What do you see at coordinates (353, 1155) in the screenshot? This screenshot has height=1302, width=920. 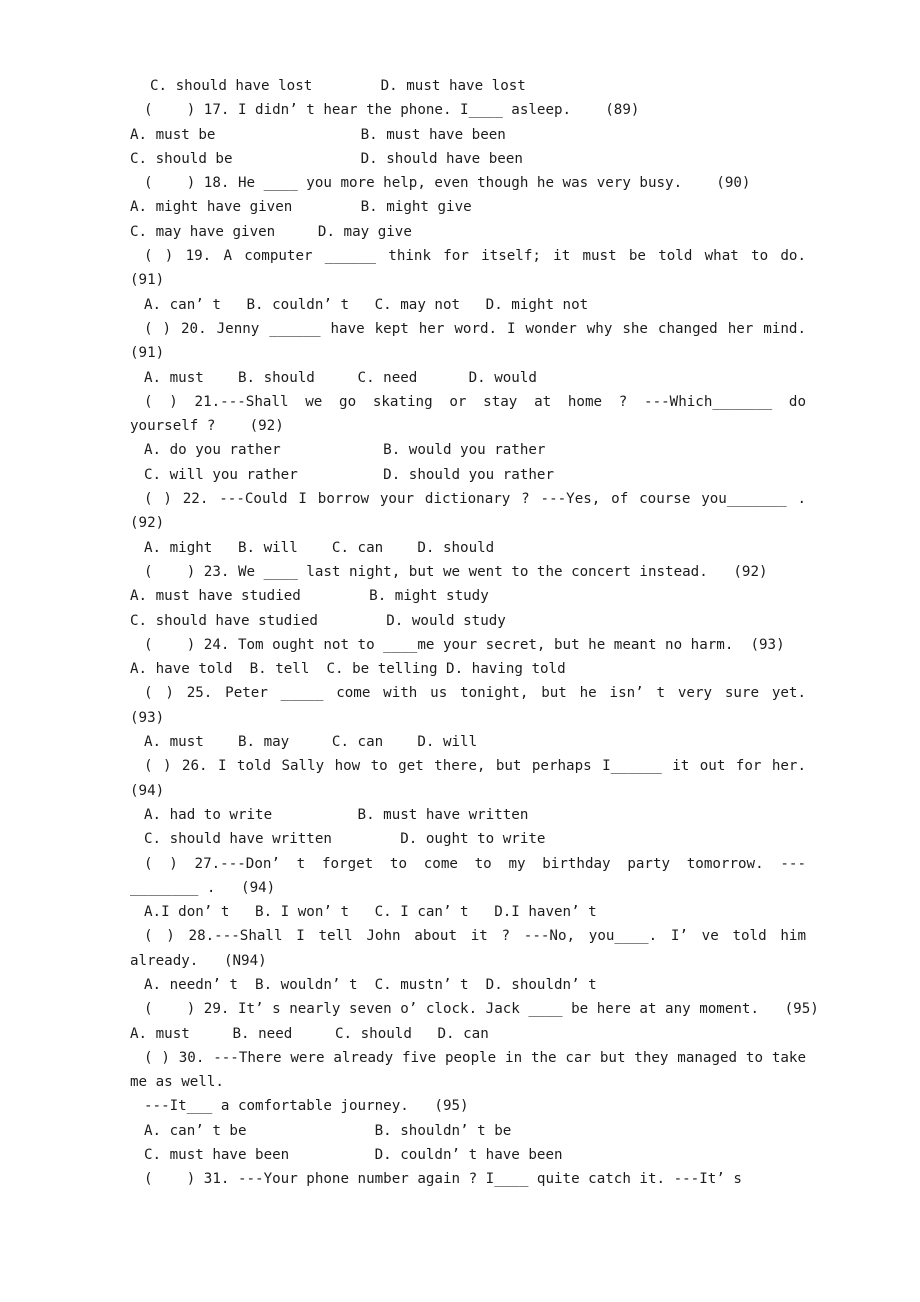 I see `document-line: C. must have been D. couldn’ t have been` at bounding box center [353, 1155].